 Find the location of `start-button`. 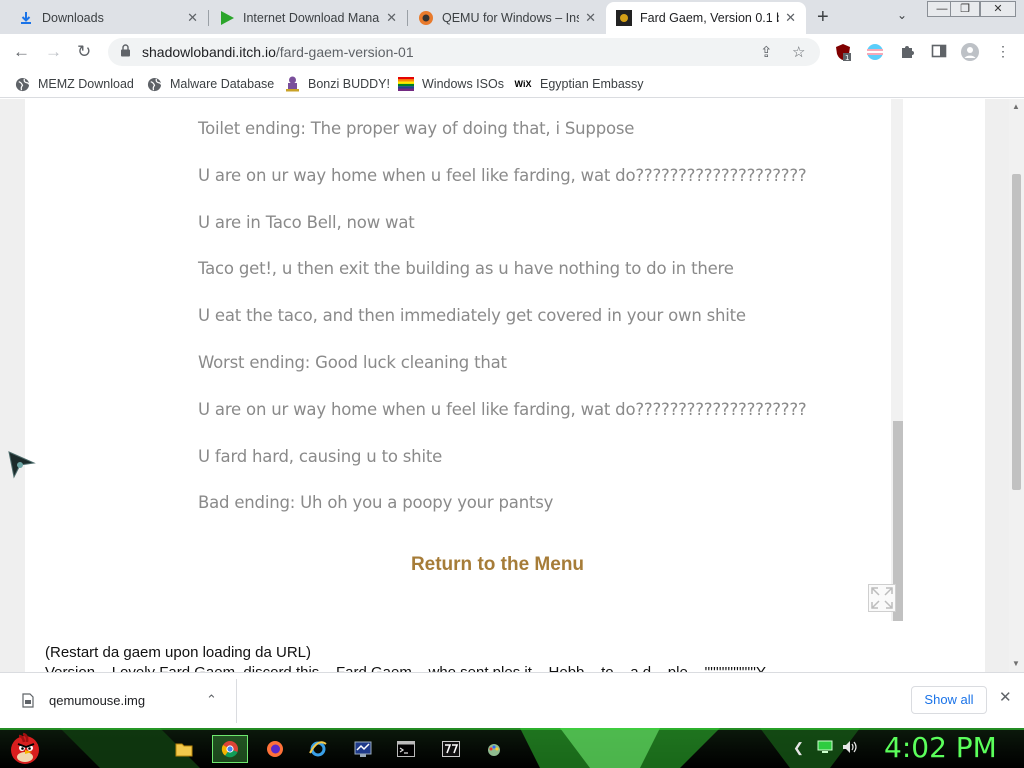

start-button is located at coordinates (24, 748).